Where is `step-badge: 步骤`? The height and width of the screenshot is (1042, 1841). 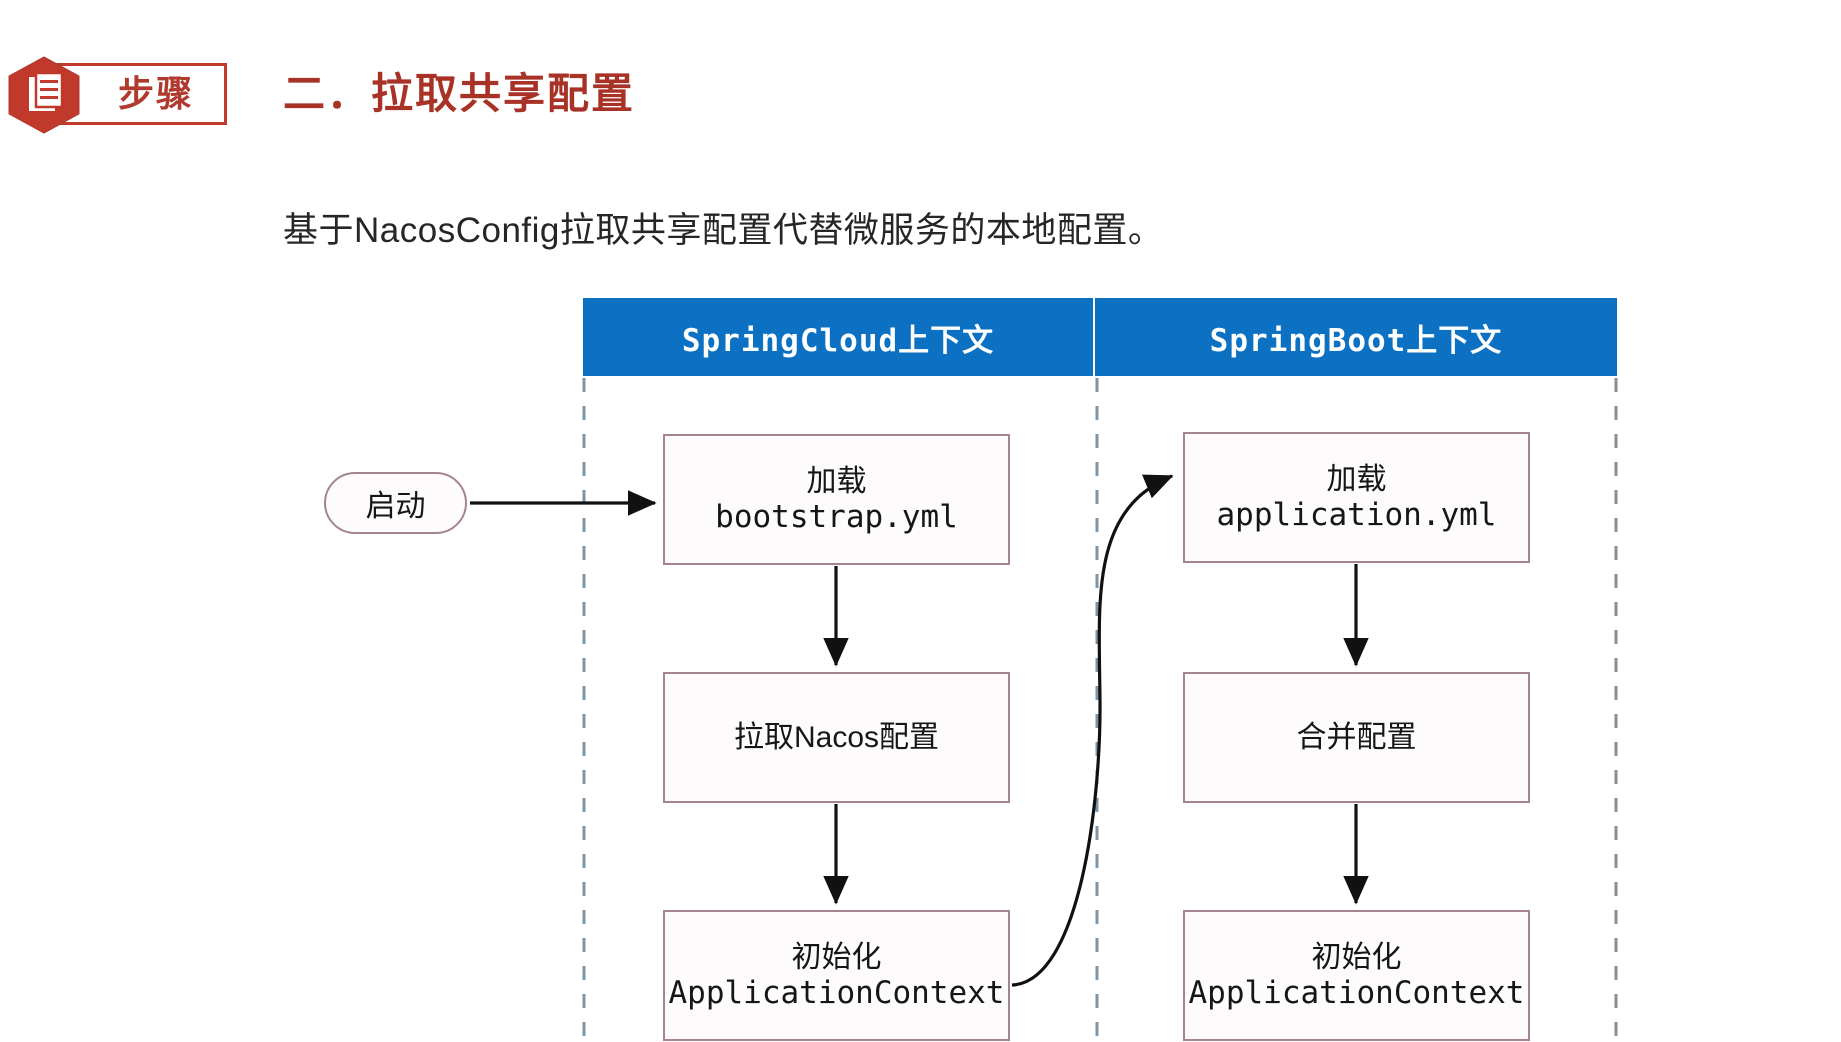 step-badge: 步骤 is located at coordinates (120, 95).